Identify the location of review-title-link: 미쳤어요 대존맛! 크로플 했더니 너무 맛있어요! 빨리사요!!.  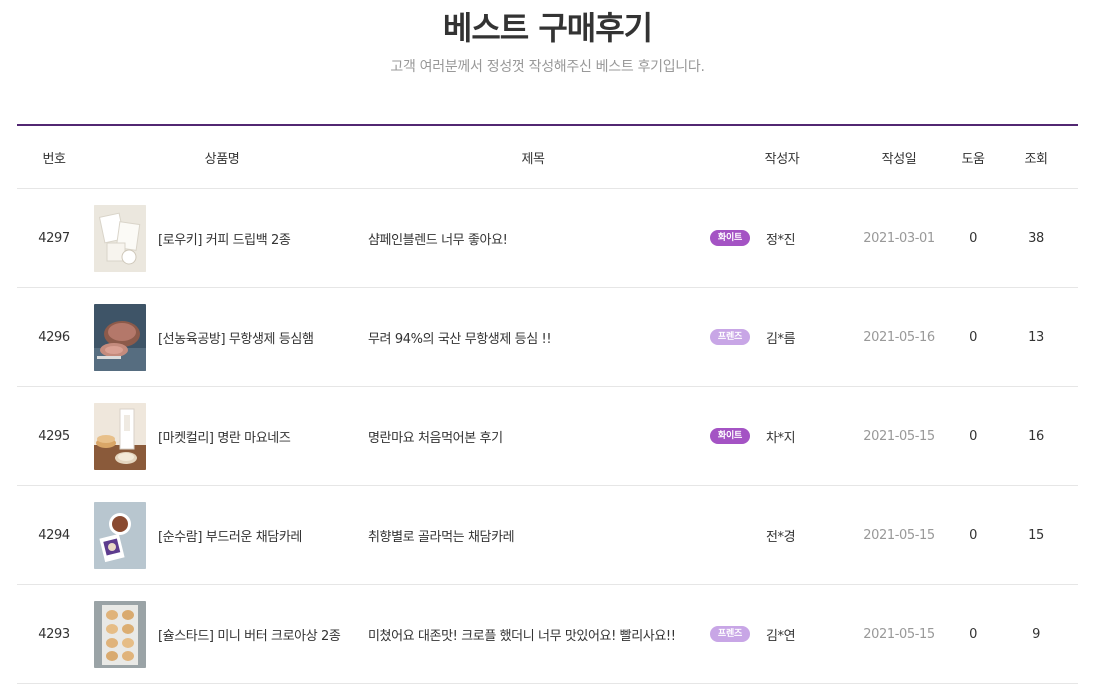
(538, 634).